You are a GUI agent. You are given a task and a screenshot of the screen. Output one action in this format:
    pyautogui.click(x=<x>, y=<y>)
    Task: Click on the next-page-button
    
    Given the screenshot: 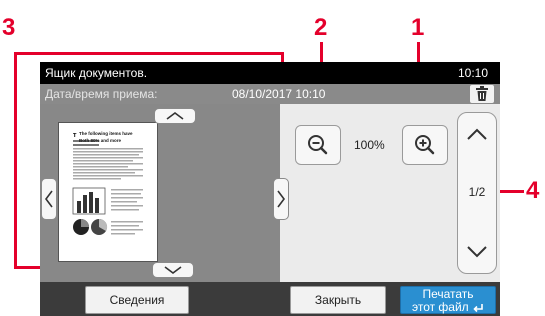 What is the action you would take?
    pyautogui.click(x=477, y=251)
    